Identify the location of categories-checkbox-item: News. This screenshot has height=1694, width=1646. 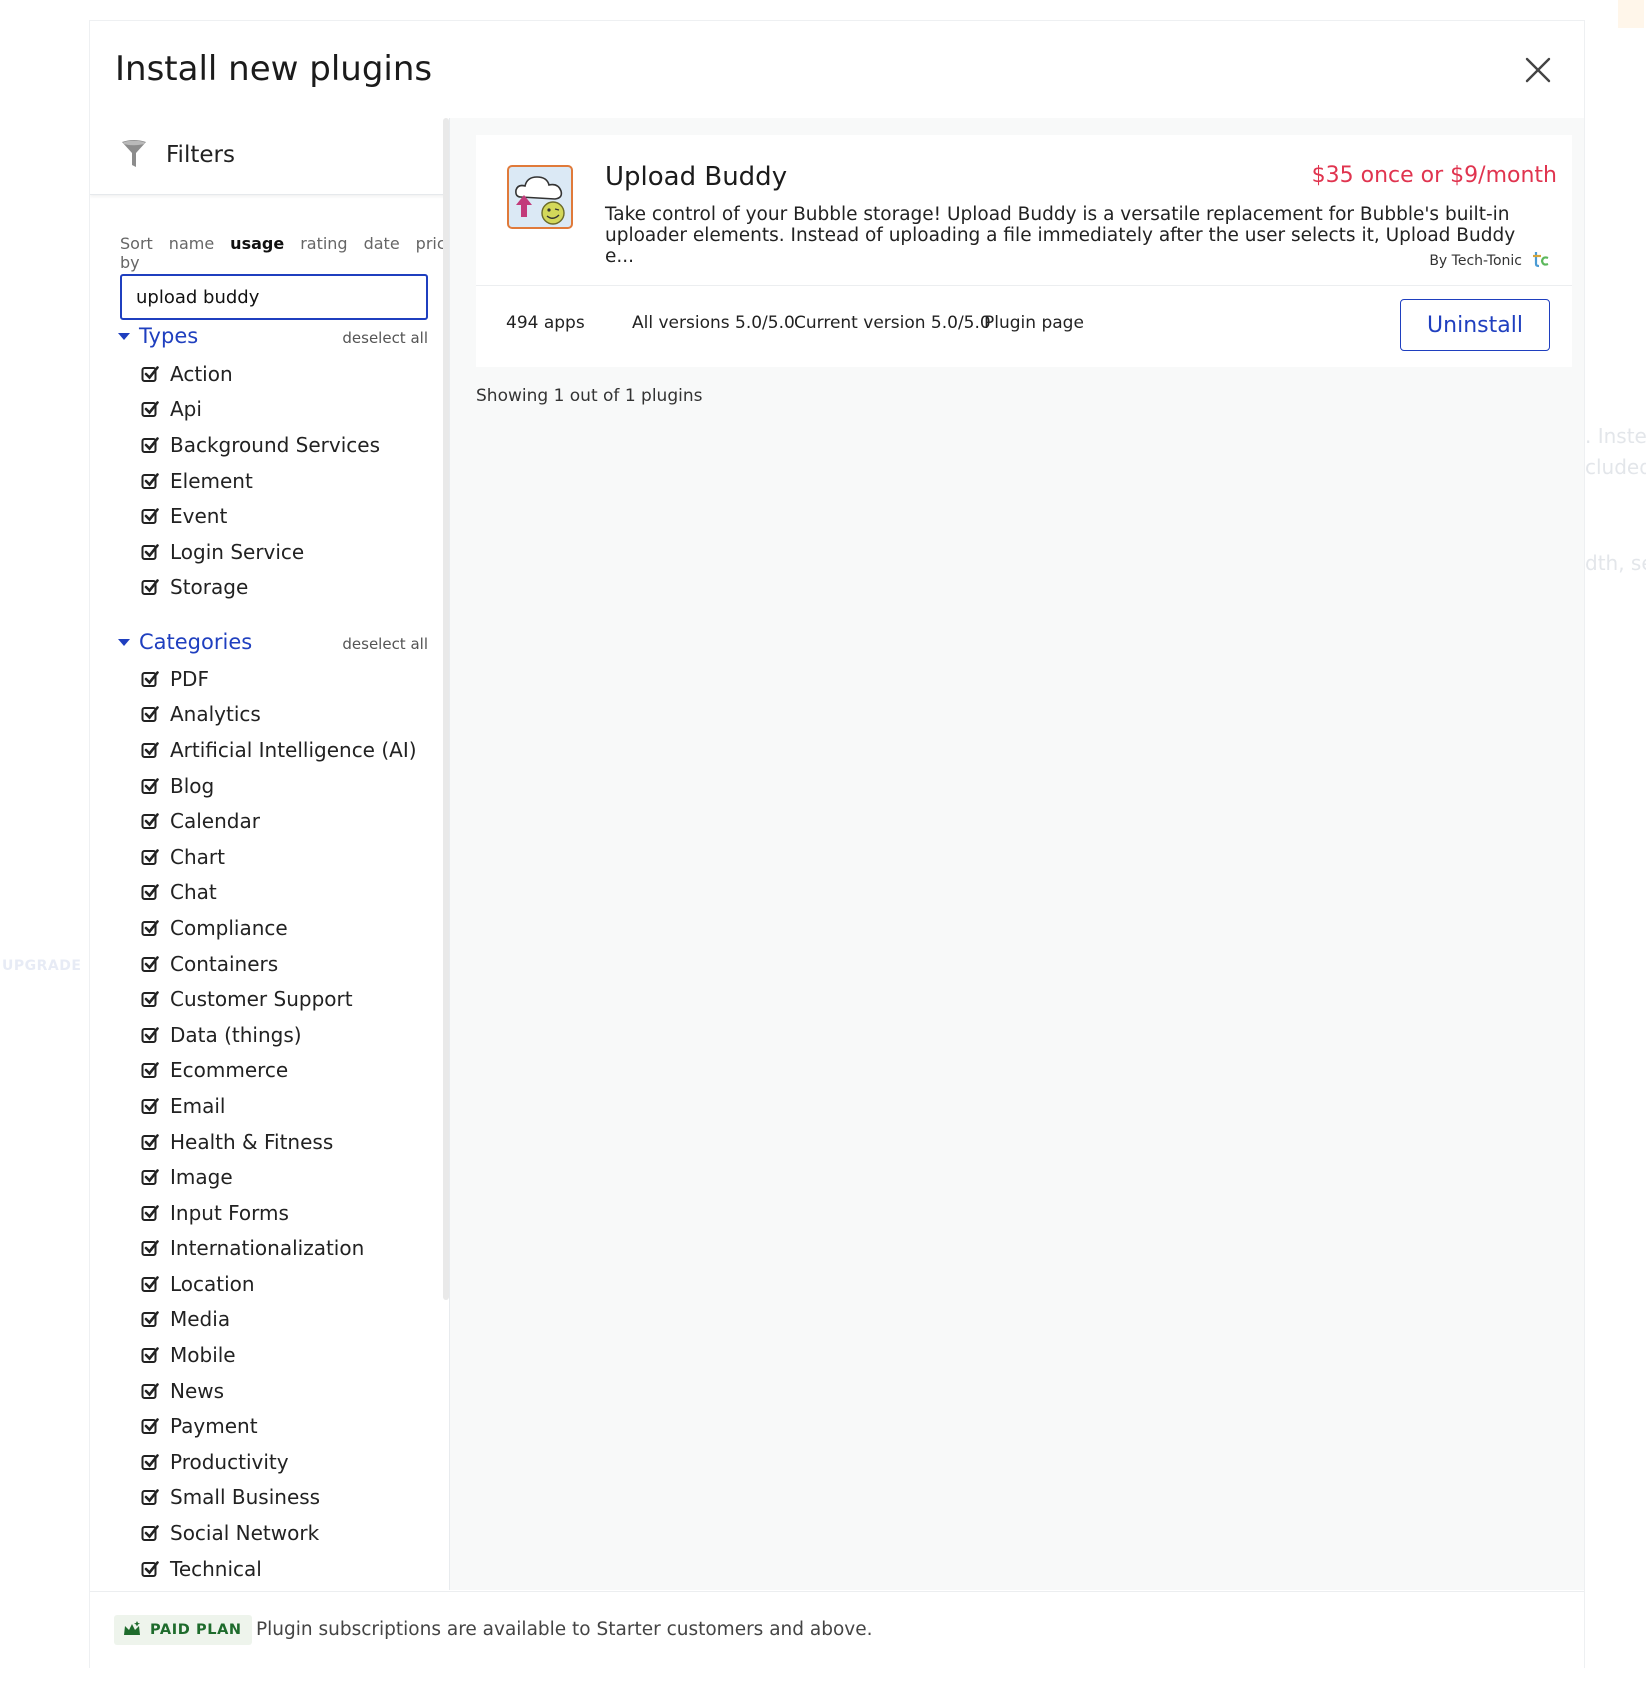
(279, 1391).